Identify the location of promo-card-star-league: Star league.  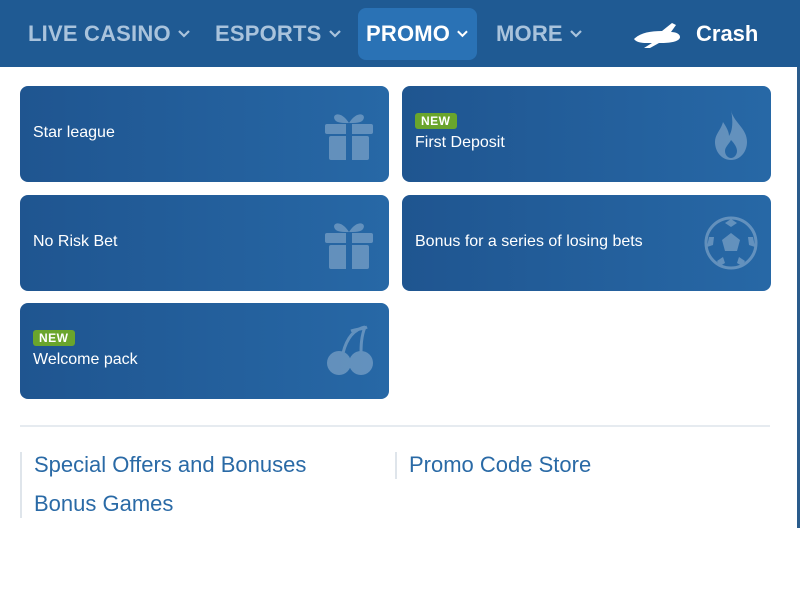
(204, 134).